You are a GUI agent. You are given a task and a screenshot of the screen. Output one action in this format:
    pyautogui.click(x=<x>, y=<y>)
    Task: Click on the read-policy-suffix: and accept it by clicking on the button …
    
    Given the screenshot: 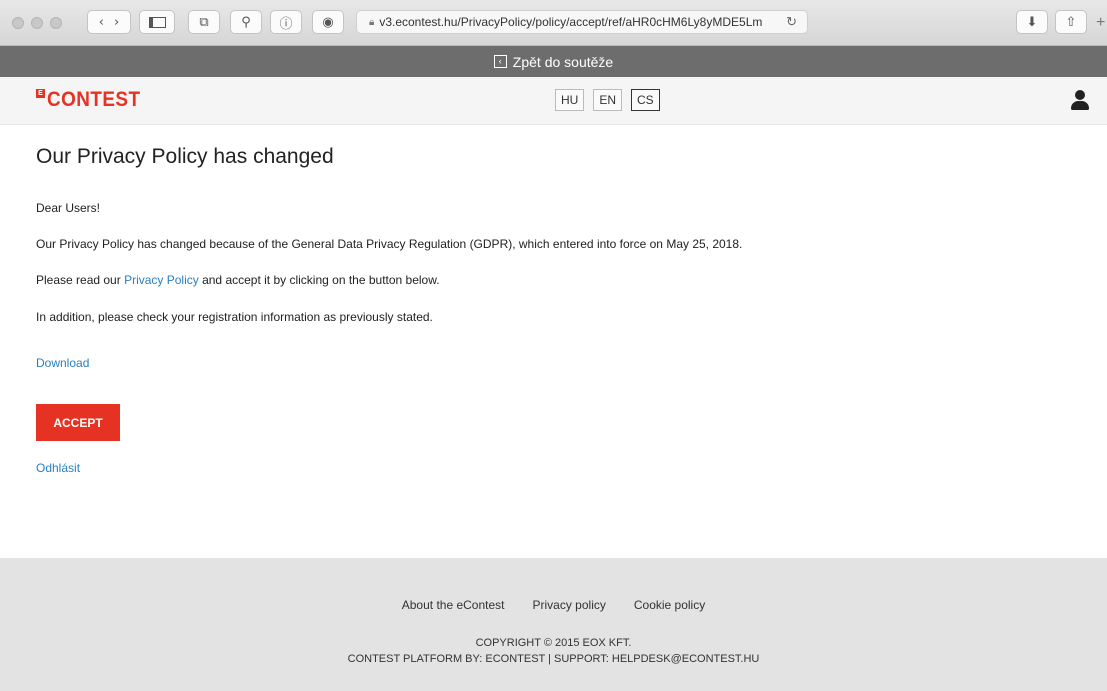 What is the action you would take?
    pyautogui.click(x=319, y=280)
    